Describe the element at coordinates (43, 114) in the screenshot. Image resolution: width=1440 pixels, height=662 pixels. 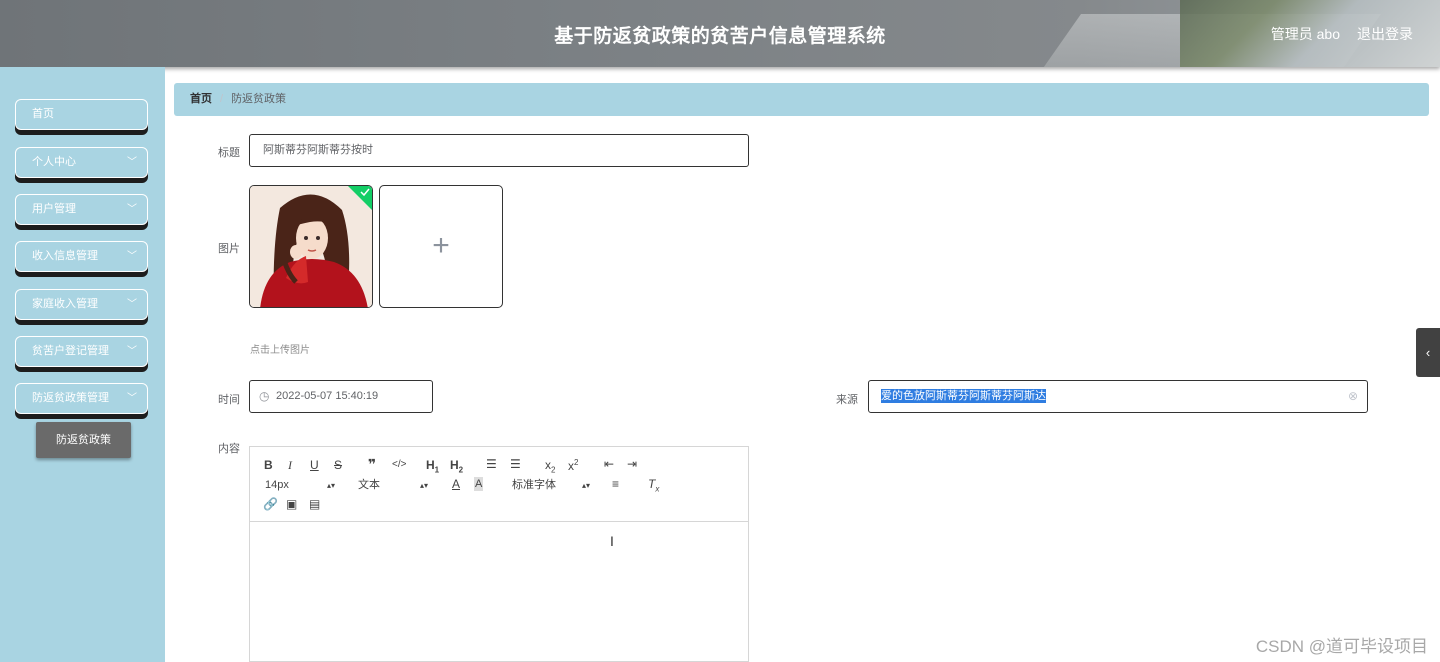
I see `sidebar-item-label: 首页` at that location.